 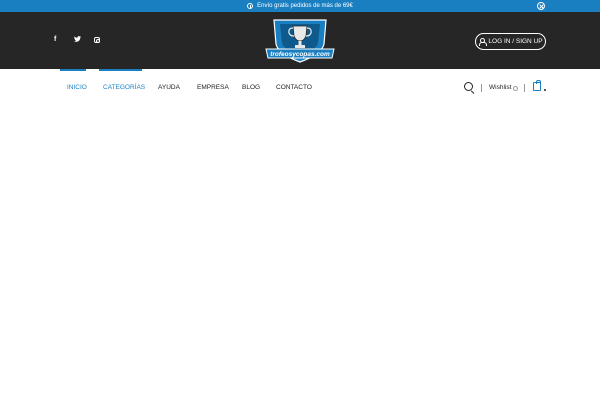 I want to click on nav-item-blog: BLOG, so click(x=251, y=87).